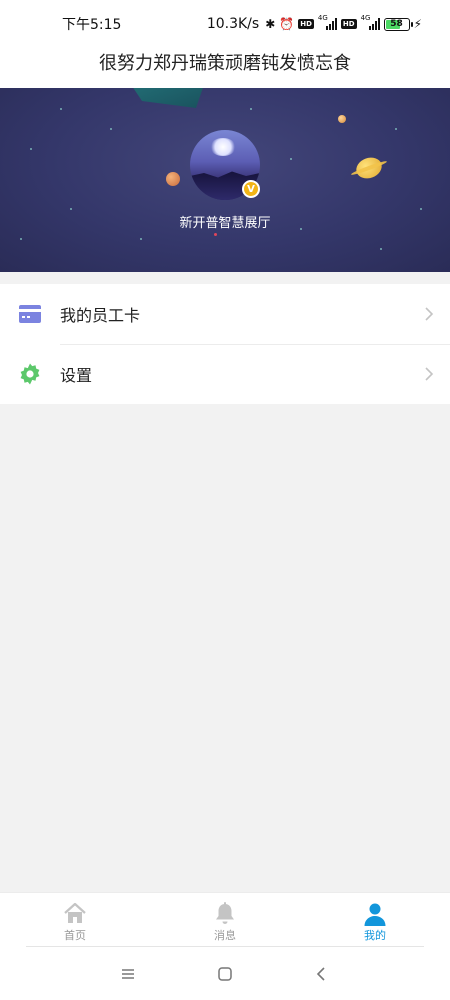 Image resolution: width=450 pixels, height=1000 pixels. I want to click on planet-decoration-small, so click(342, 119).